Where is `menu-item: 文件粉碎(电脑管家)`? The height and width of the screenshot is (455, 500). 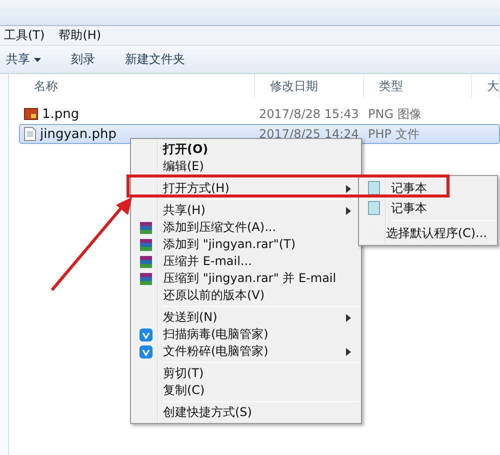 menu-item: 文件粉碎(电脑管家) is located at coordinates (246, 351).